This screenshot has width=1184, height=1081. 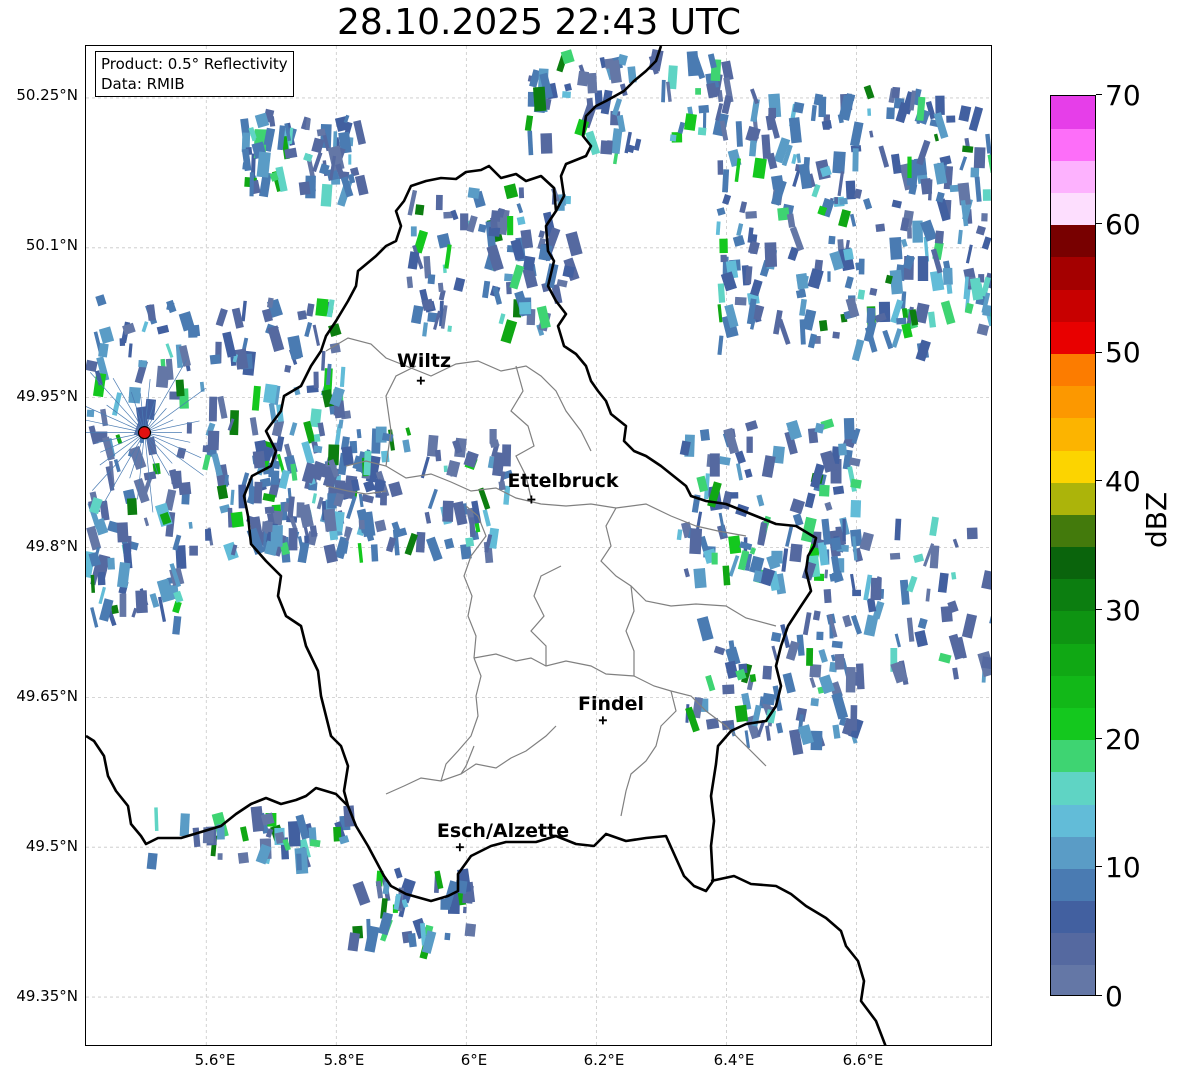 I want to click on colorbar, so click(x=1073, y=545).